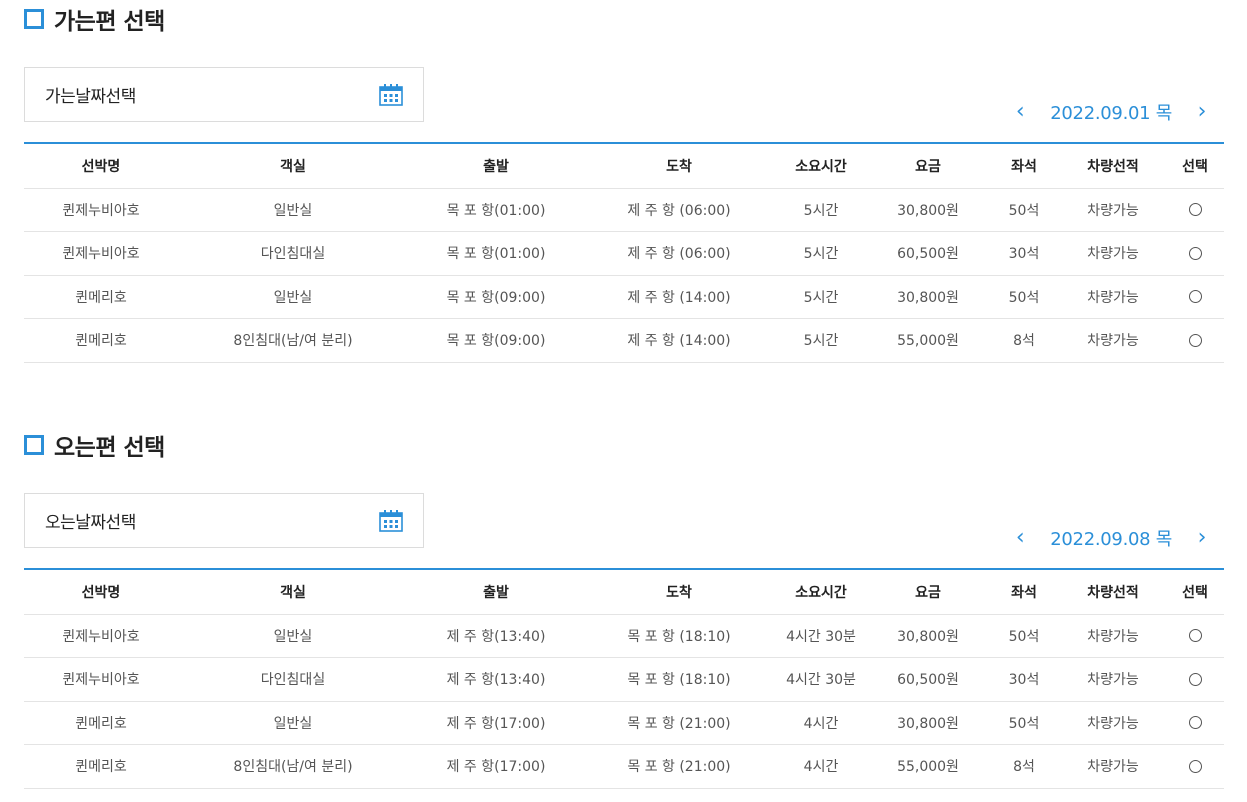 This screenshot has width=1247, height=802. I want to click on outbound-date-nav: ‹ 2022.09.01 목 ›, so click(1111, 112).